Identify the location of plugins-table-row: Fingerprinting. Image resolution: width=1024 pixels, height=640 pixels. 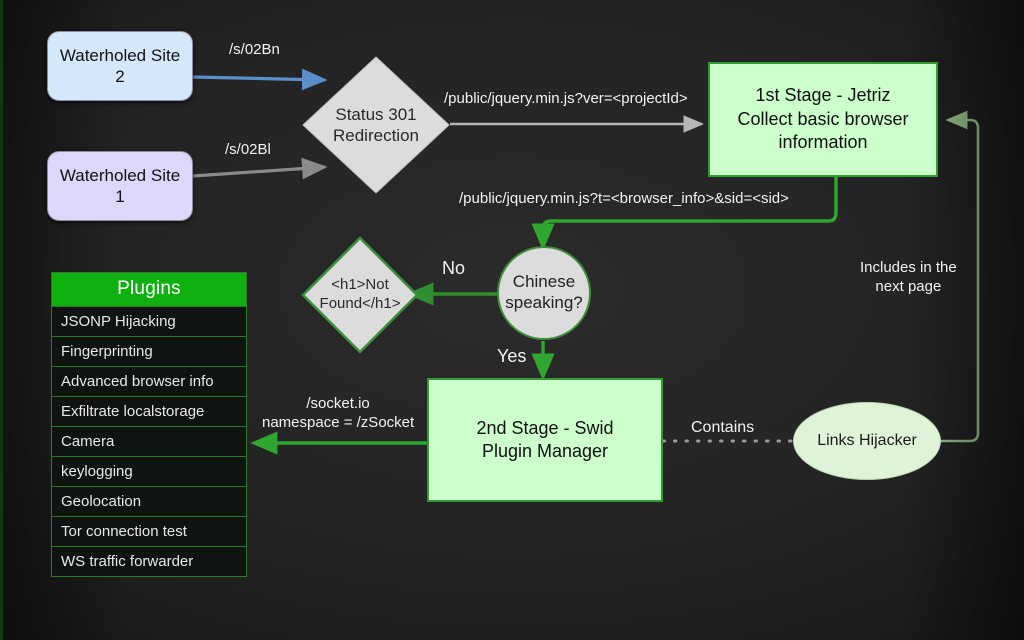
(149, 352).